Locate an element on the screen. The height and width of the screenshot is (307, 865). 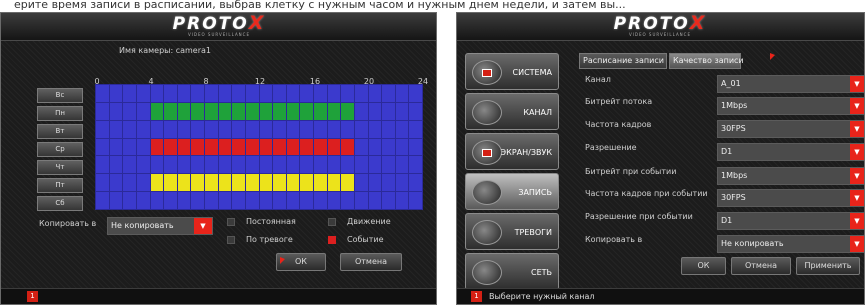
day-button-mon: Пн is located at coordinates (60, 113).